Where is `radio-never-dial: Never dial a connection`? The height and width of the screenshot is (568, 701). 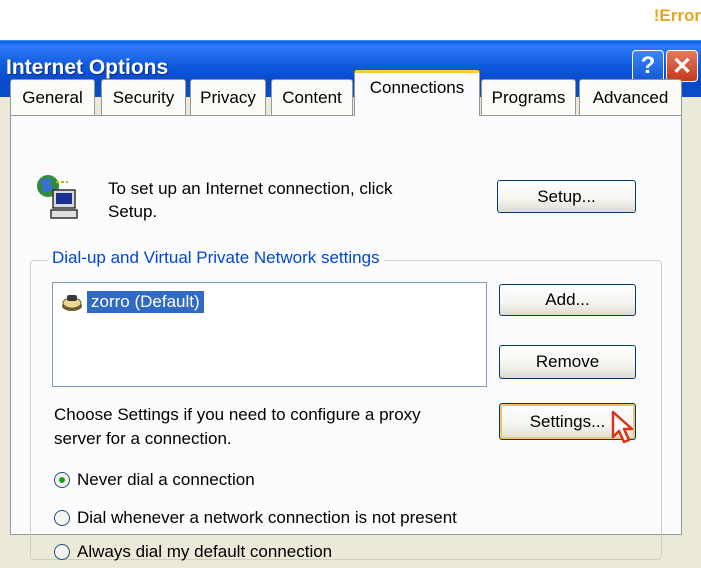 radio-never-dial: Never dial a connection is located at coordinates (154, 480).